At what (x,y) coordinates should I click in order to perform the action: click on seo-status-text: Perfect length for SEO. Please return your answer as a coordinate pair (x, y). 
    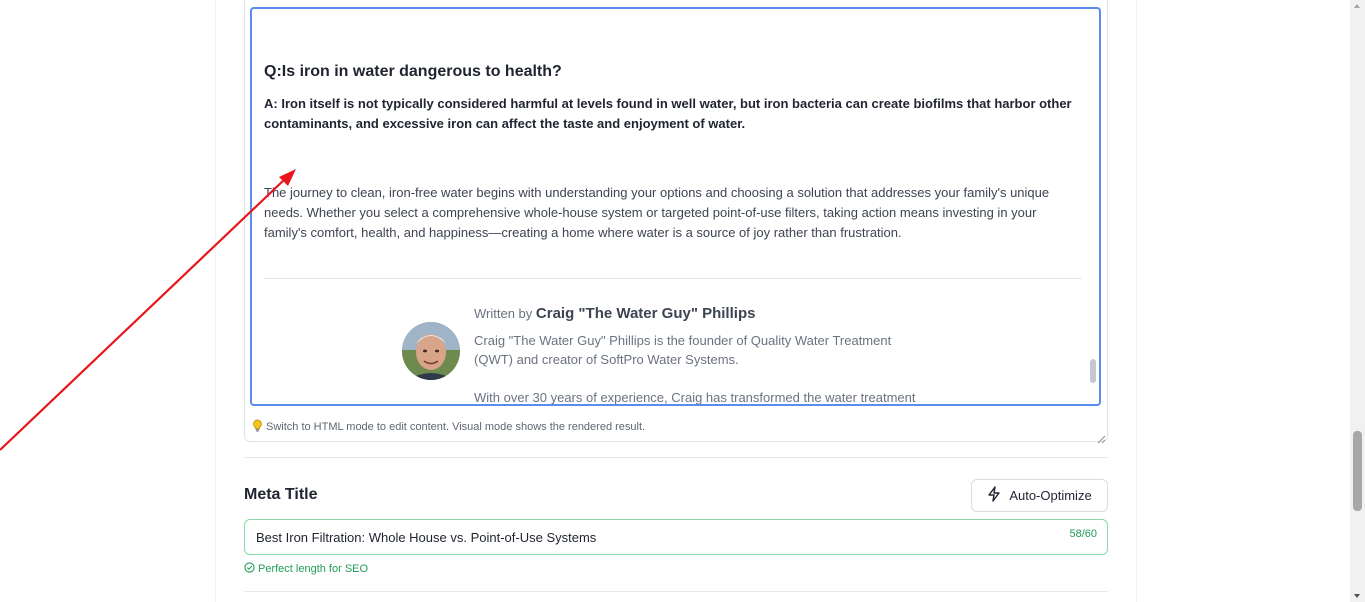
    Looking at the image, I should click on (313, 569).